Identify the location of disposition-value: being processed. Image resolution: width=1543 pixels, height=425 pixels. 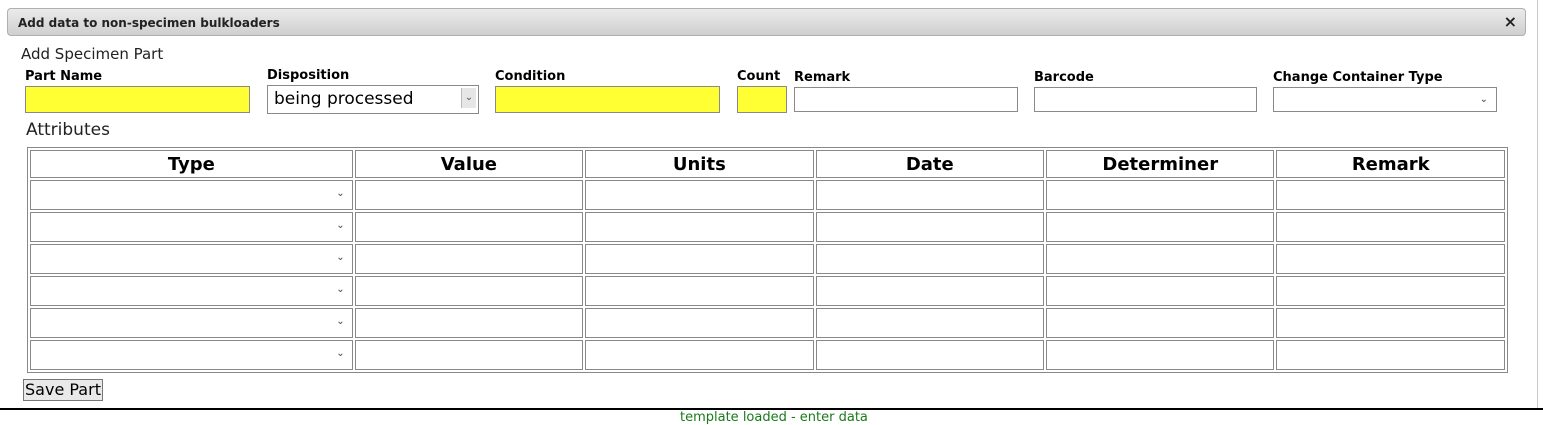
(344, 99).